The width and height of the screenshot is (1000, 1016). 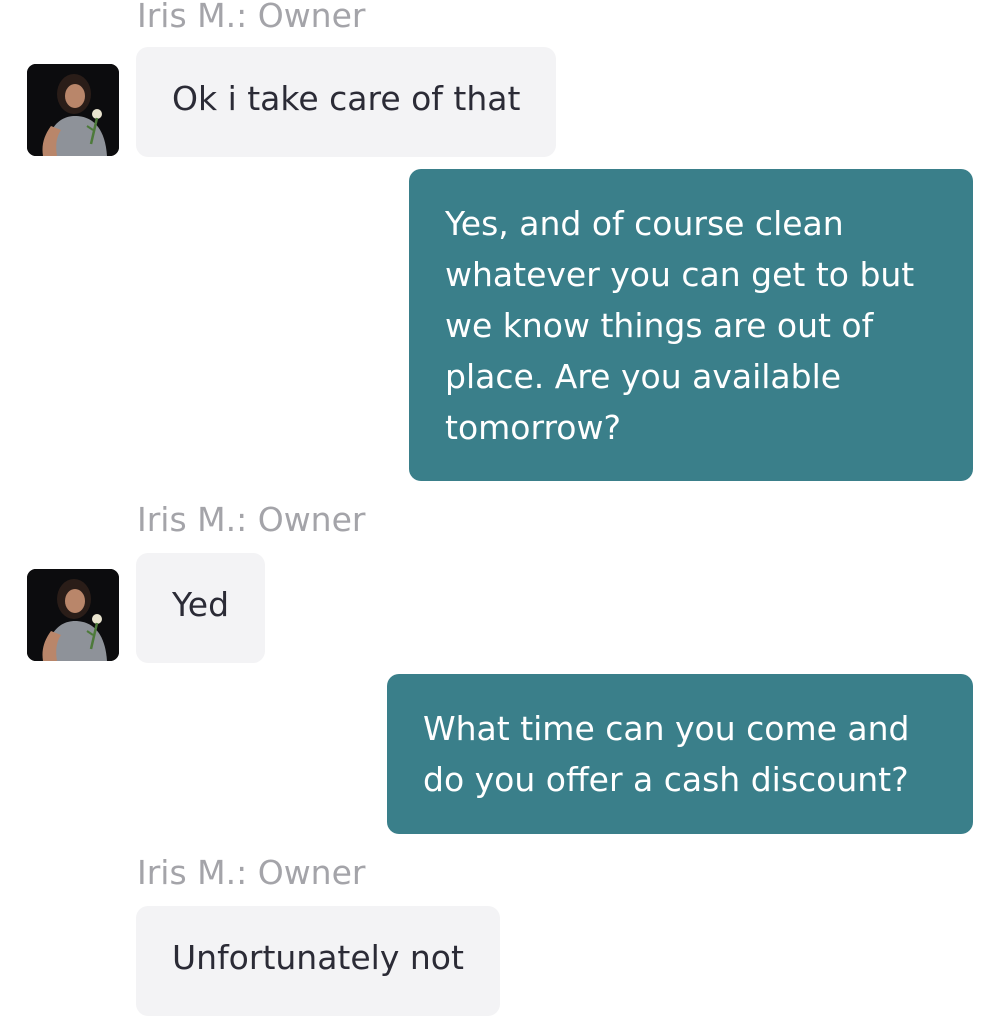 What do you see at coordinates (318, 957) in the screenshot?
I see `message-text: Unfortunately not` at bounding box center [318, 957].